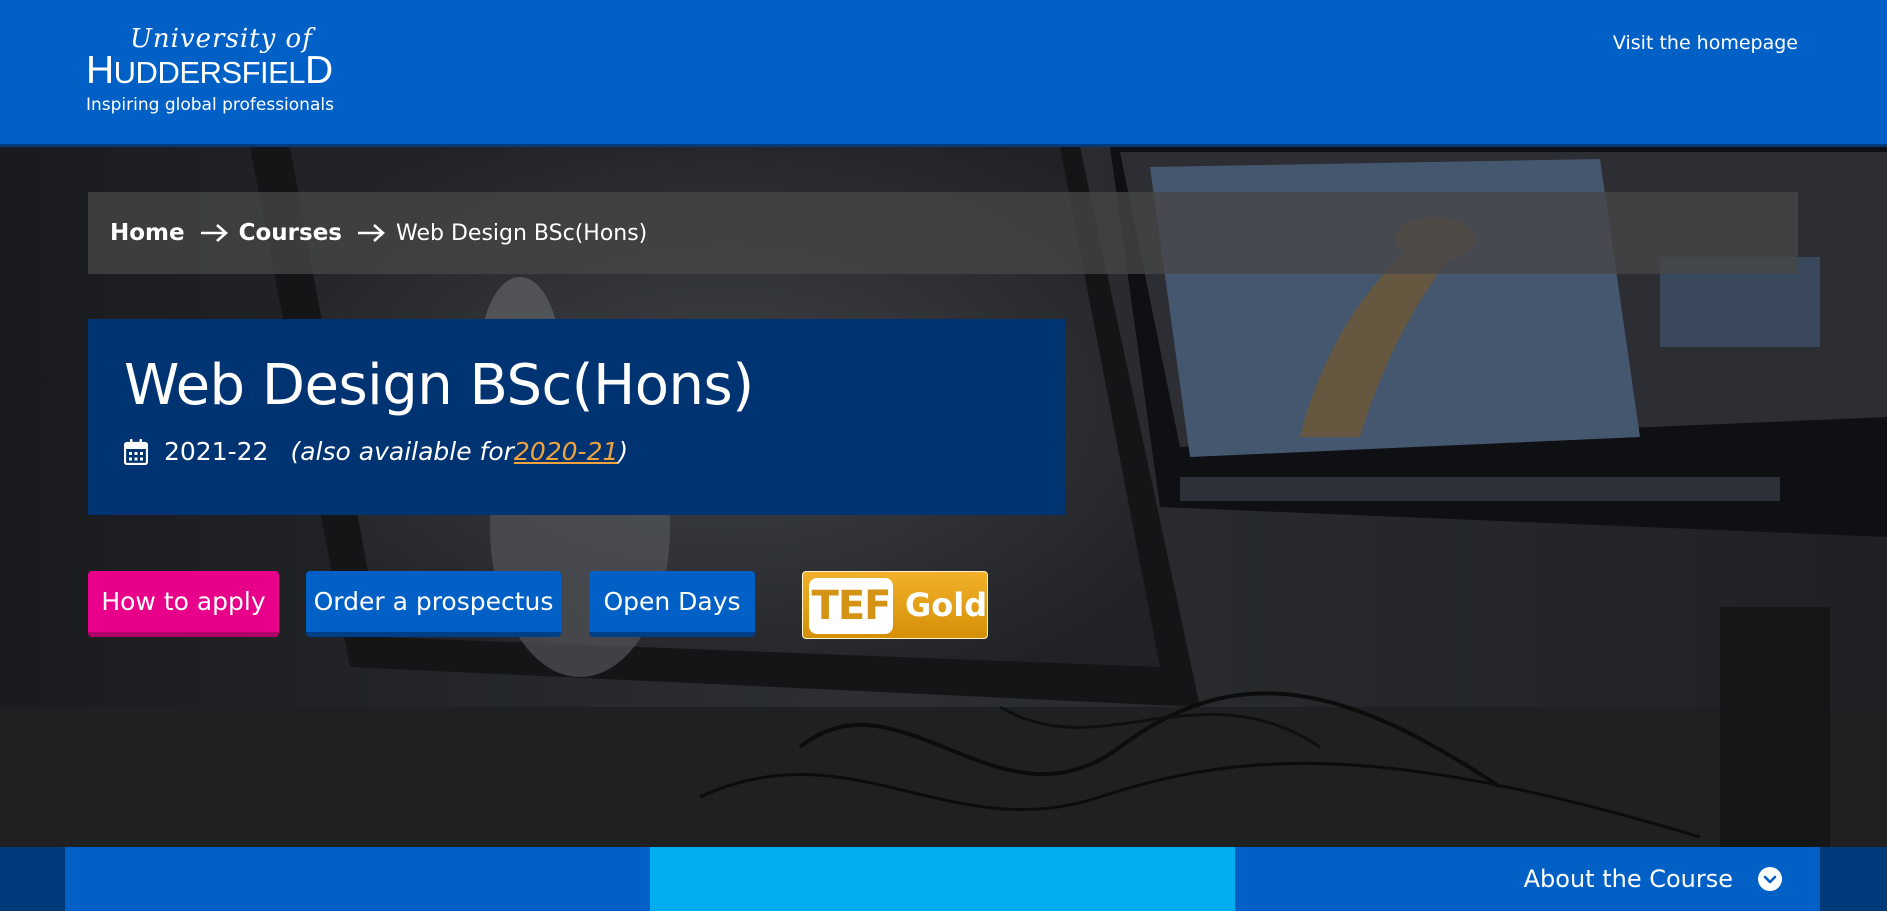 This screenshot has width=1887, height=911. Describe the element at coordinates (100, 70) in the screenshot. I see `logo-name-first: H` at that location.